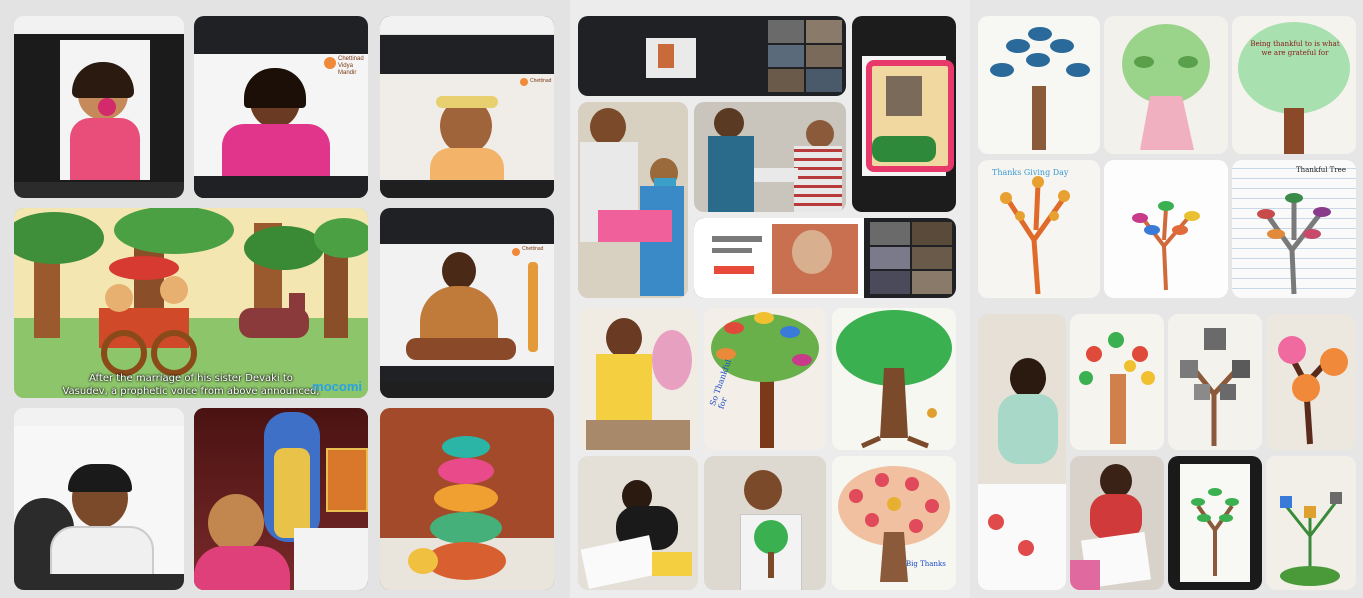  Describe the element at coordinates (1215, 523) in the screenshot. I see `framed-tree-drawing` at that location.